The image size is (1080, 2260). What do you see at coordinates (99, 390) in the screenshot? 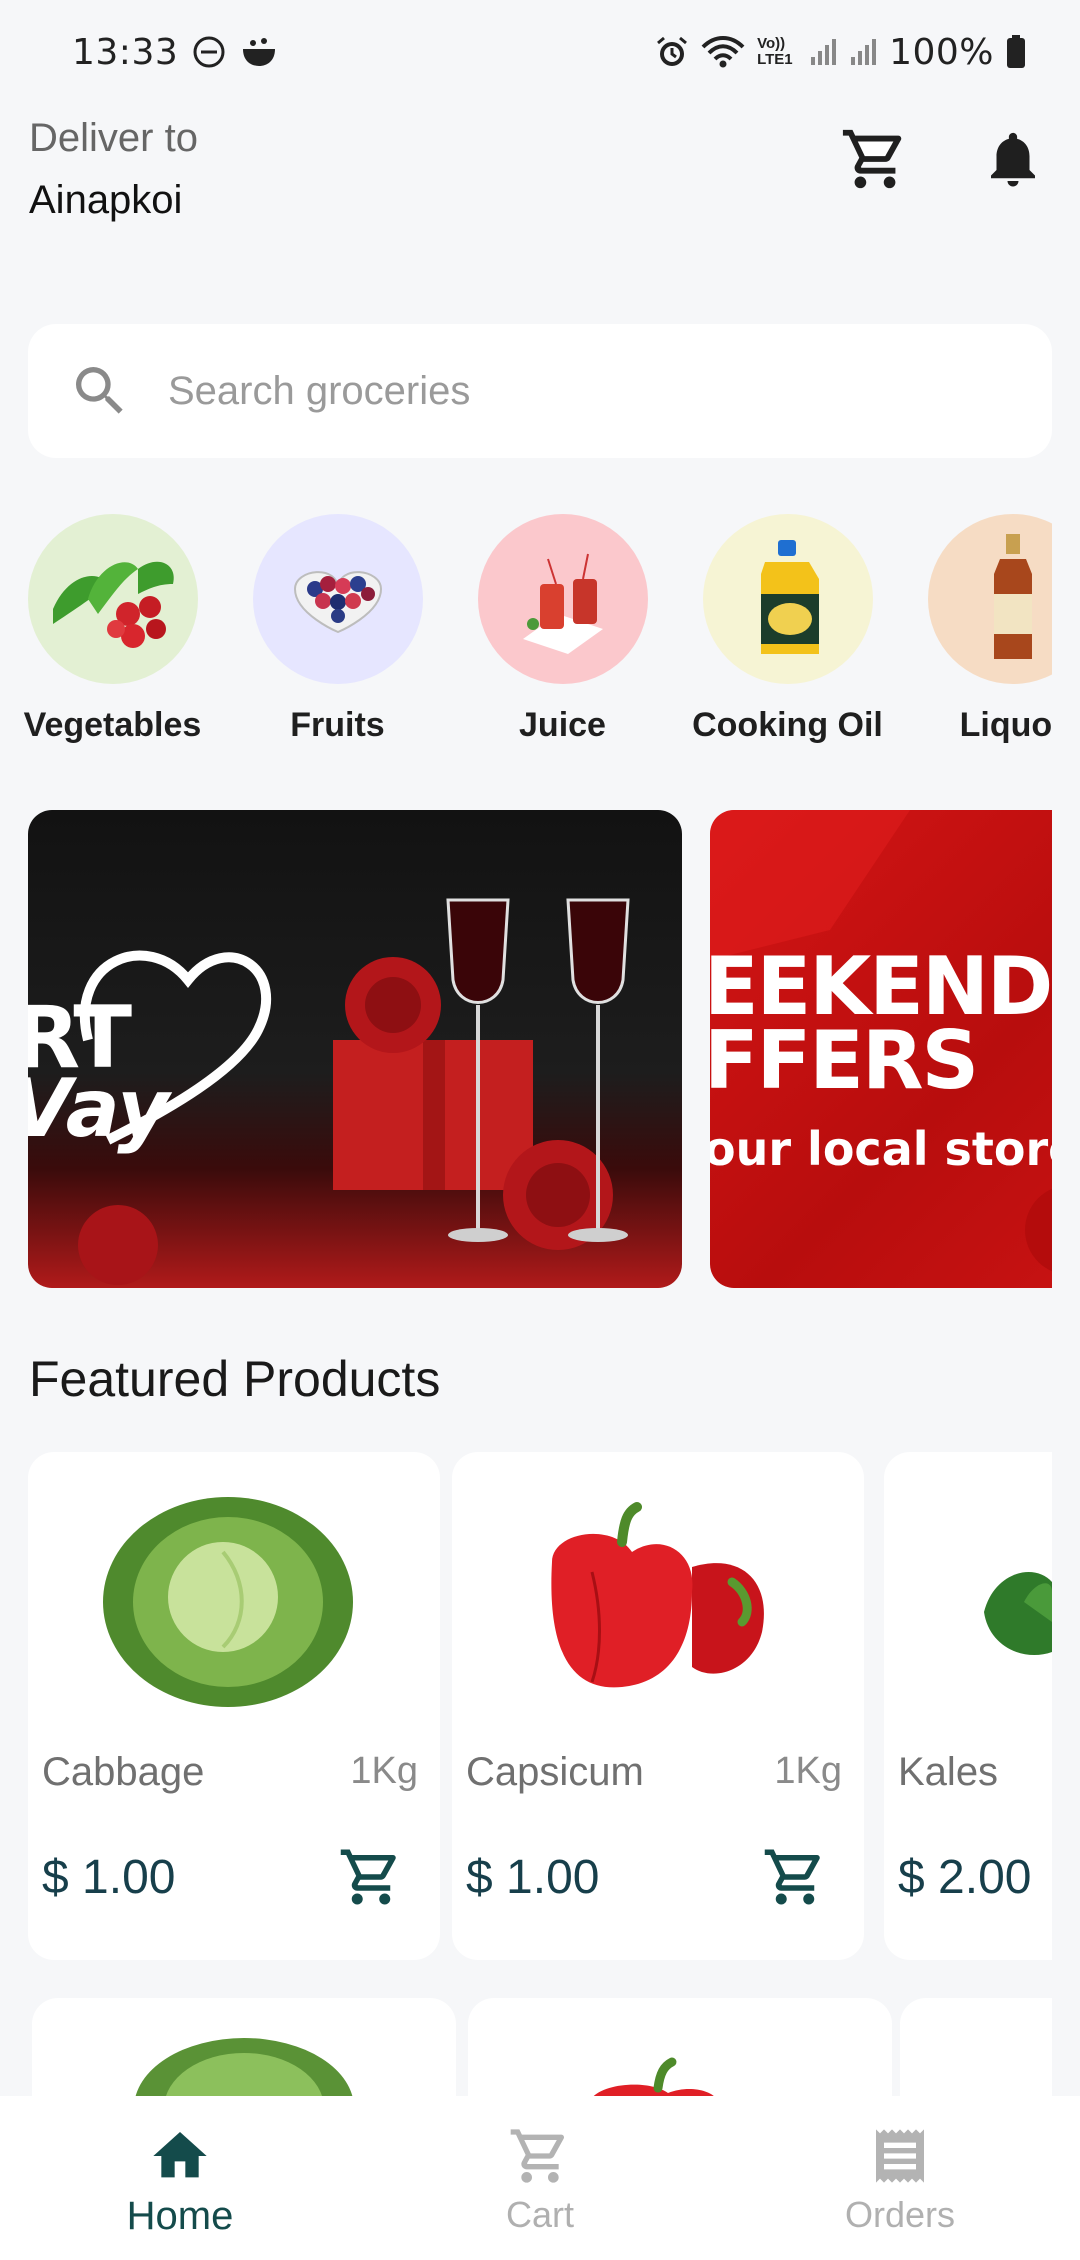
I see `search-icon` at bounding box center [99, 390].